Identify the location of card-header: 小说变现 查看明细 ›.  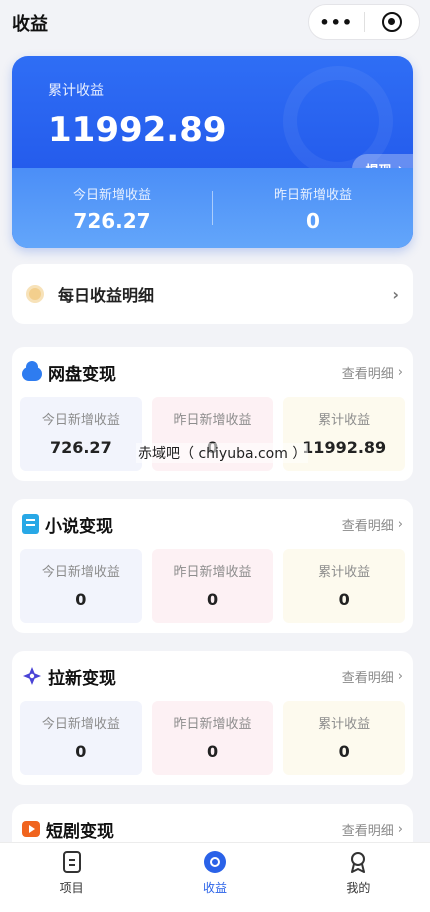
(212, 524).